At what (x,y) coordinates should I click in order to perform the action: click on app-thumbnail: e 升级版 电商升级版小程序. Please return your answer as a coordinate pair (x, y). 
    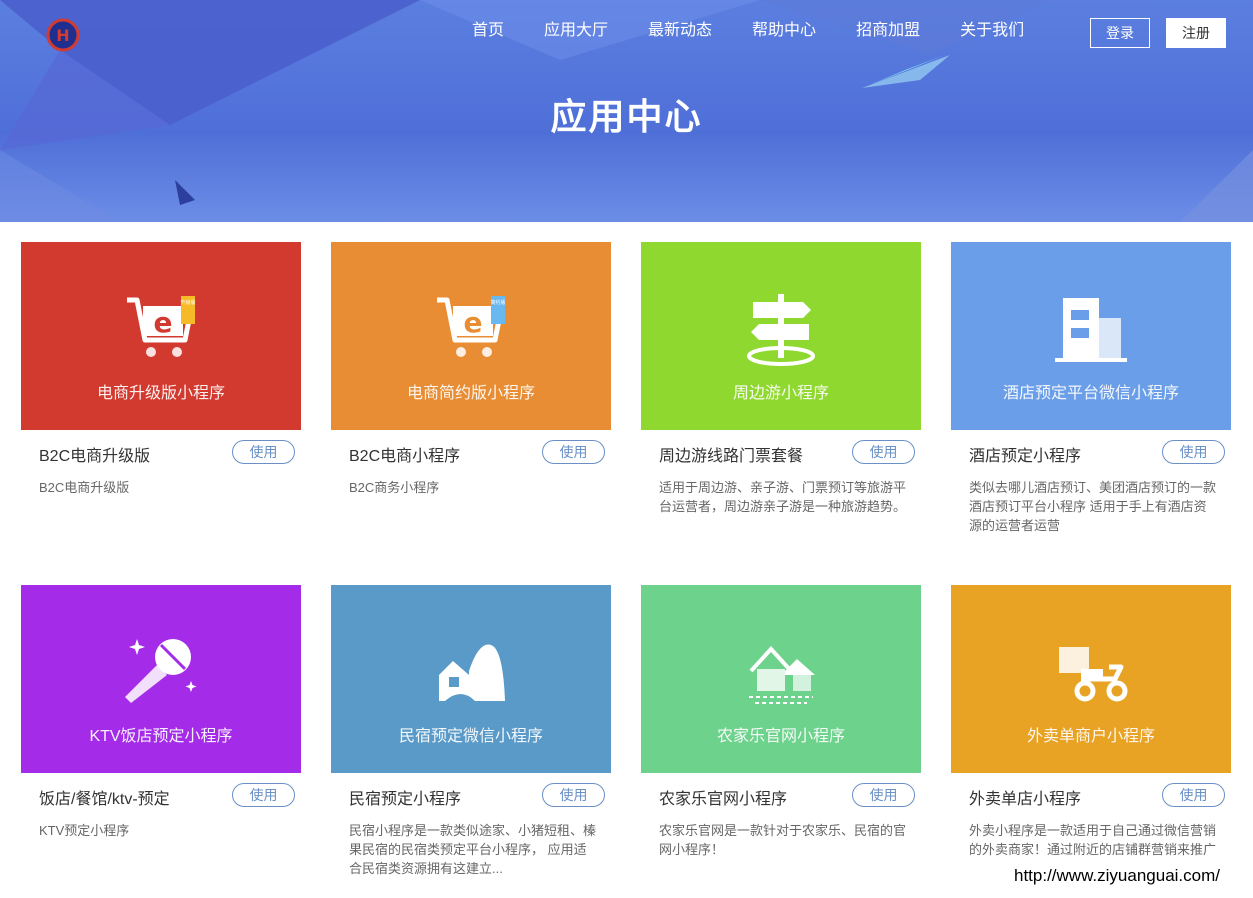
    Looking at the image, I should click on (161, 336).